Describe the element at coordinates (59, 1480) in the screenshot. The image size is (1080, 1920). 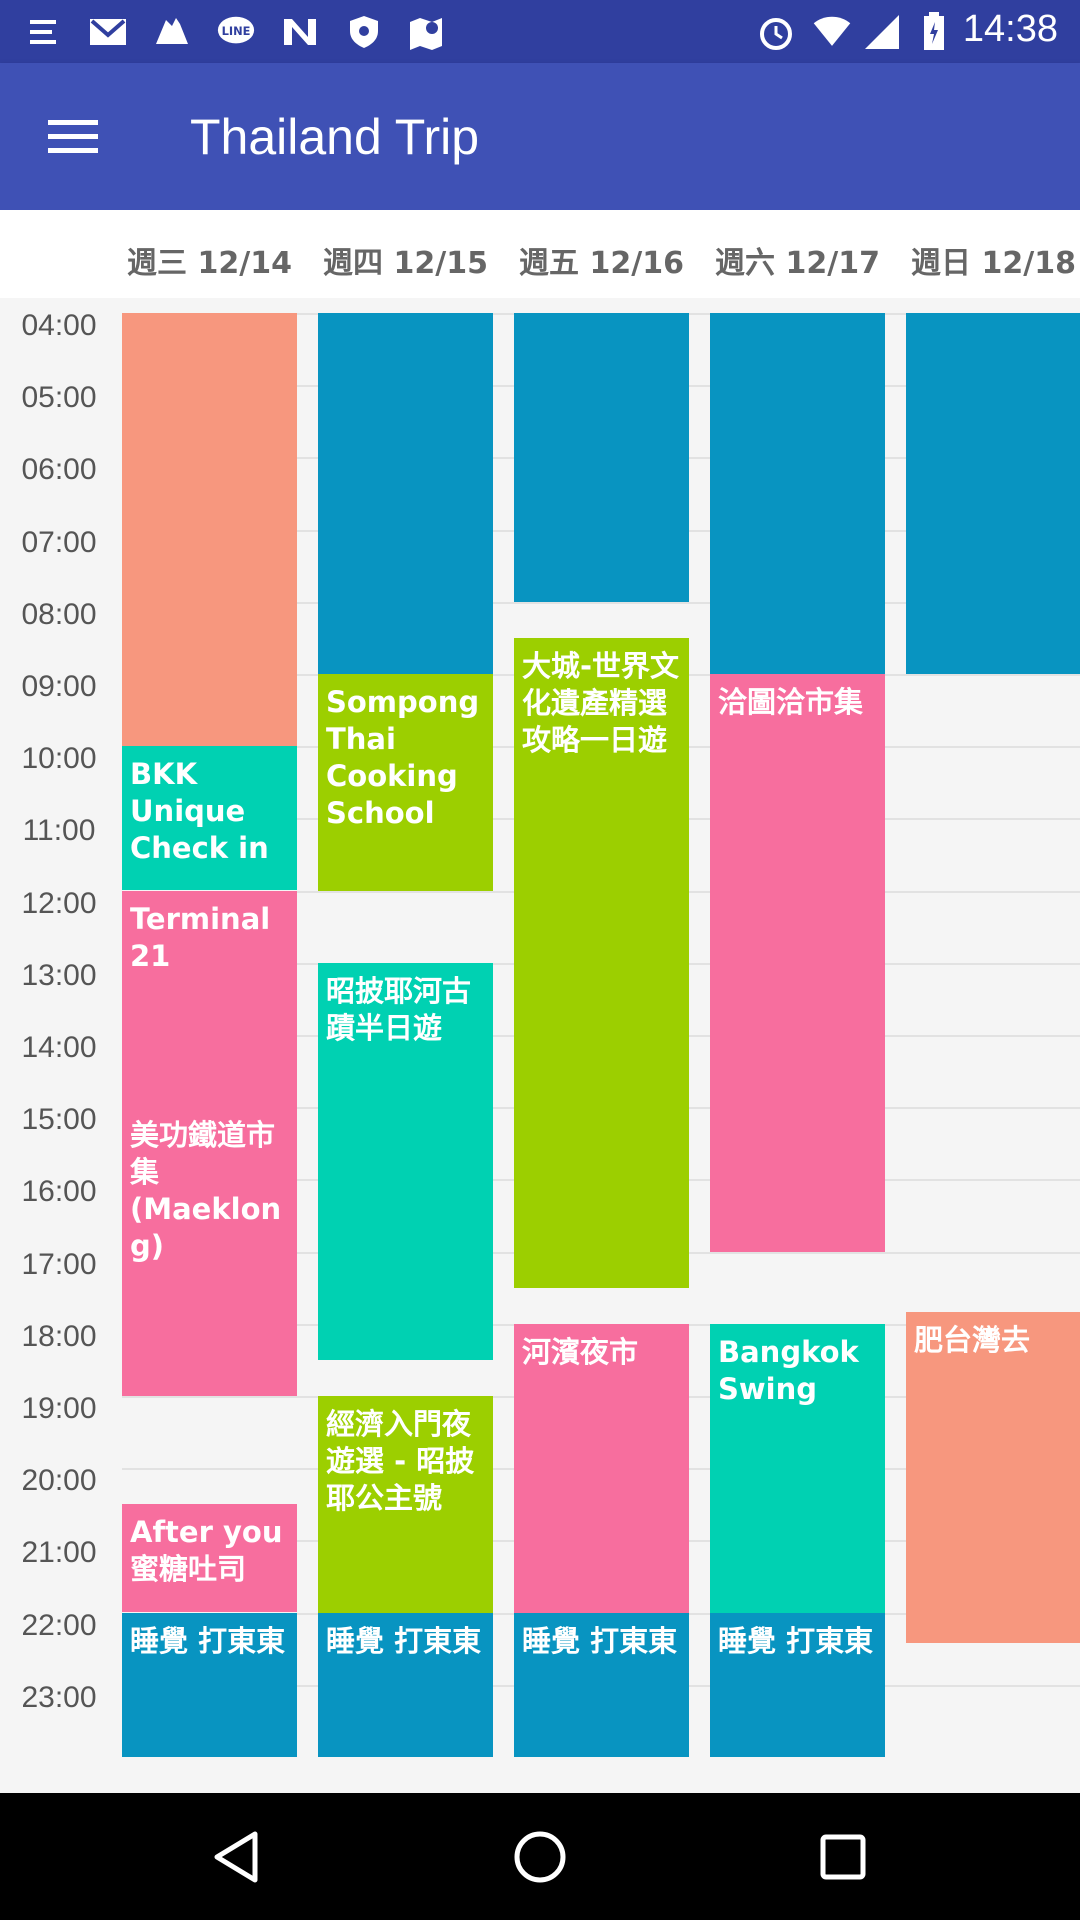
I see `hour-label: 20:00` at that location.